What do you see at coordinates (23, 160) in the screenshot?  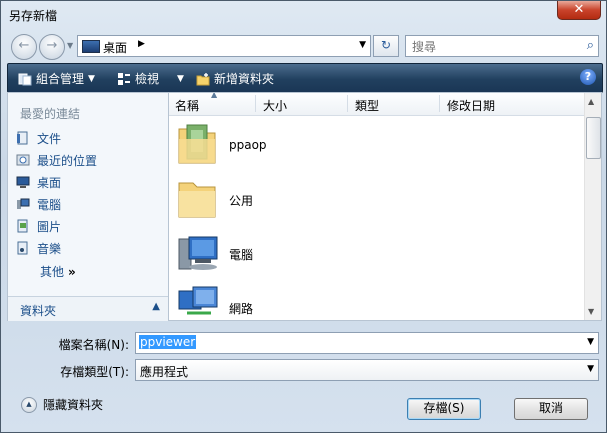 I see `recent-places-icon` at bounding box center [23, 160].